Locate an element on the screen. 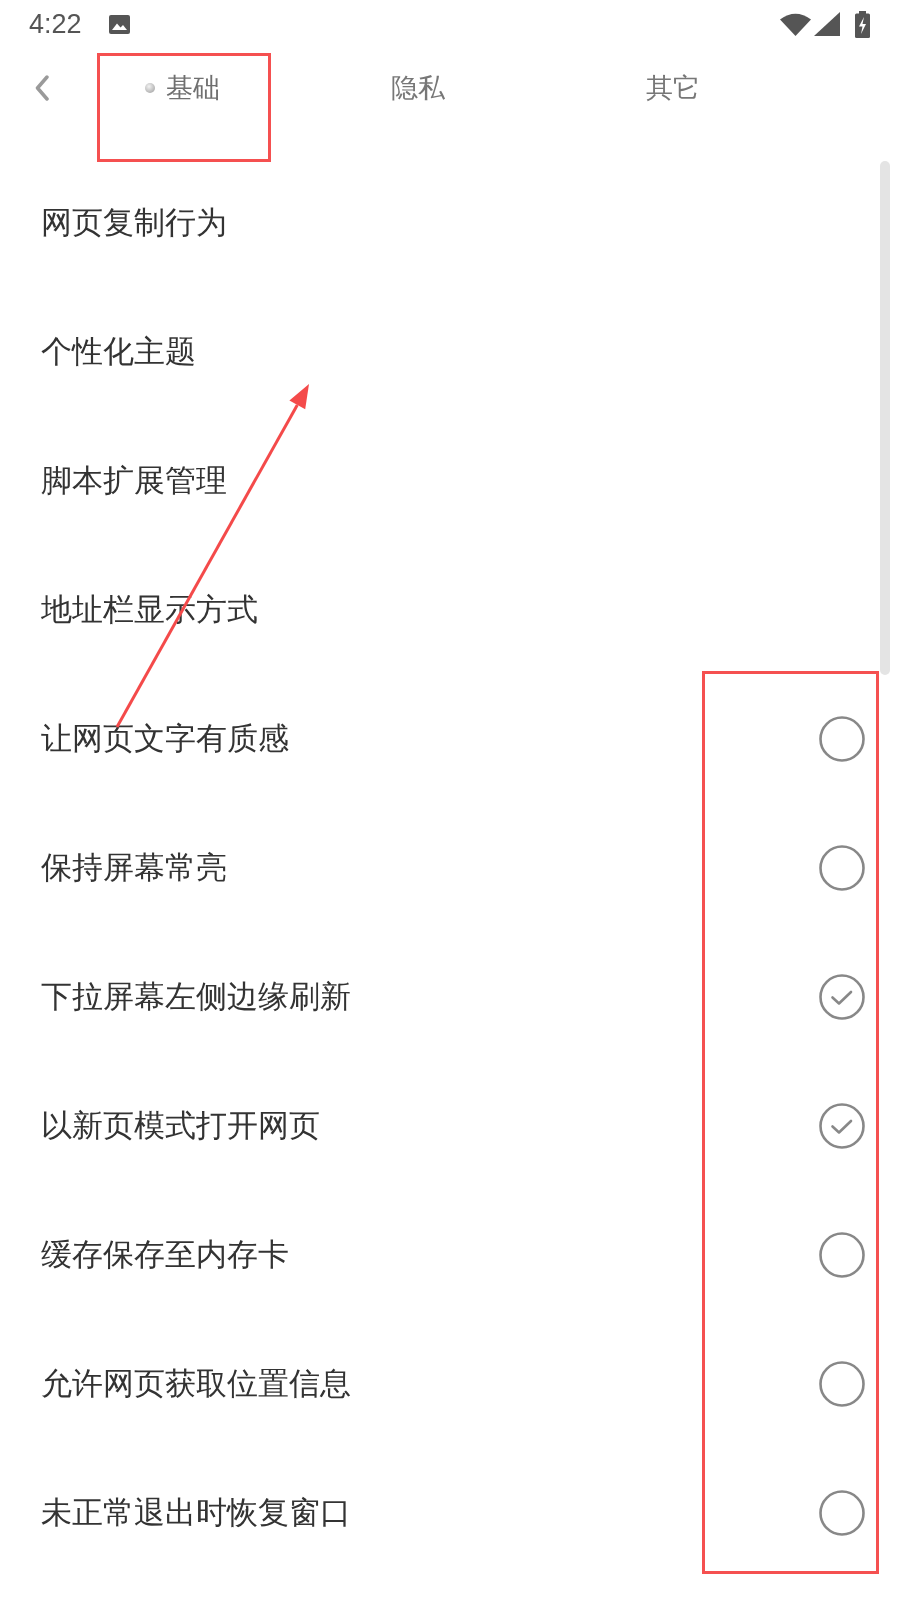  tab: 隐私 is located at coordinates (418, 88).